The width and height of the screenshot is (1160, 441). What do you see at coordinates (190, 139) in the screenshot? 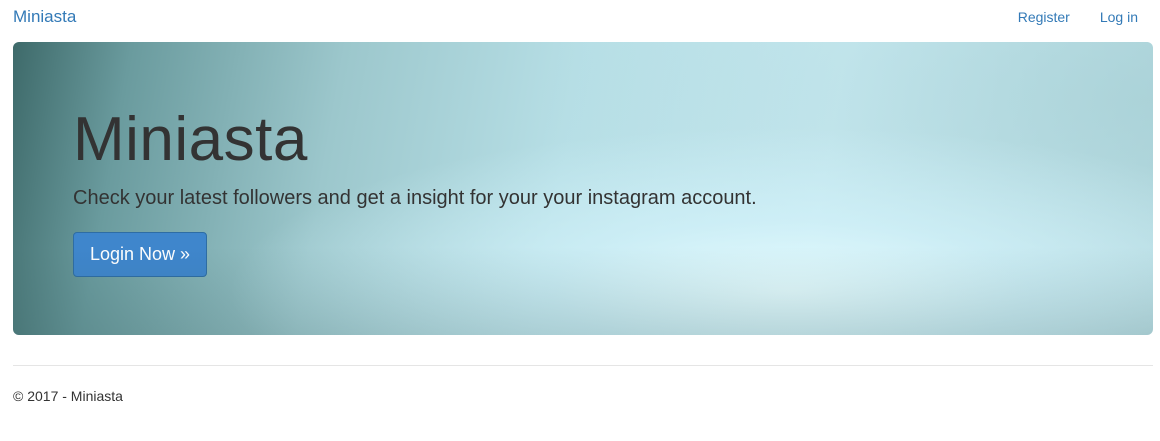
I see `hero-title: Miniasta` at bounding box center [190, 139].